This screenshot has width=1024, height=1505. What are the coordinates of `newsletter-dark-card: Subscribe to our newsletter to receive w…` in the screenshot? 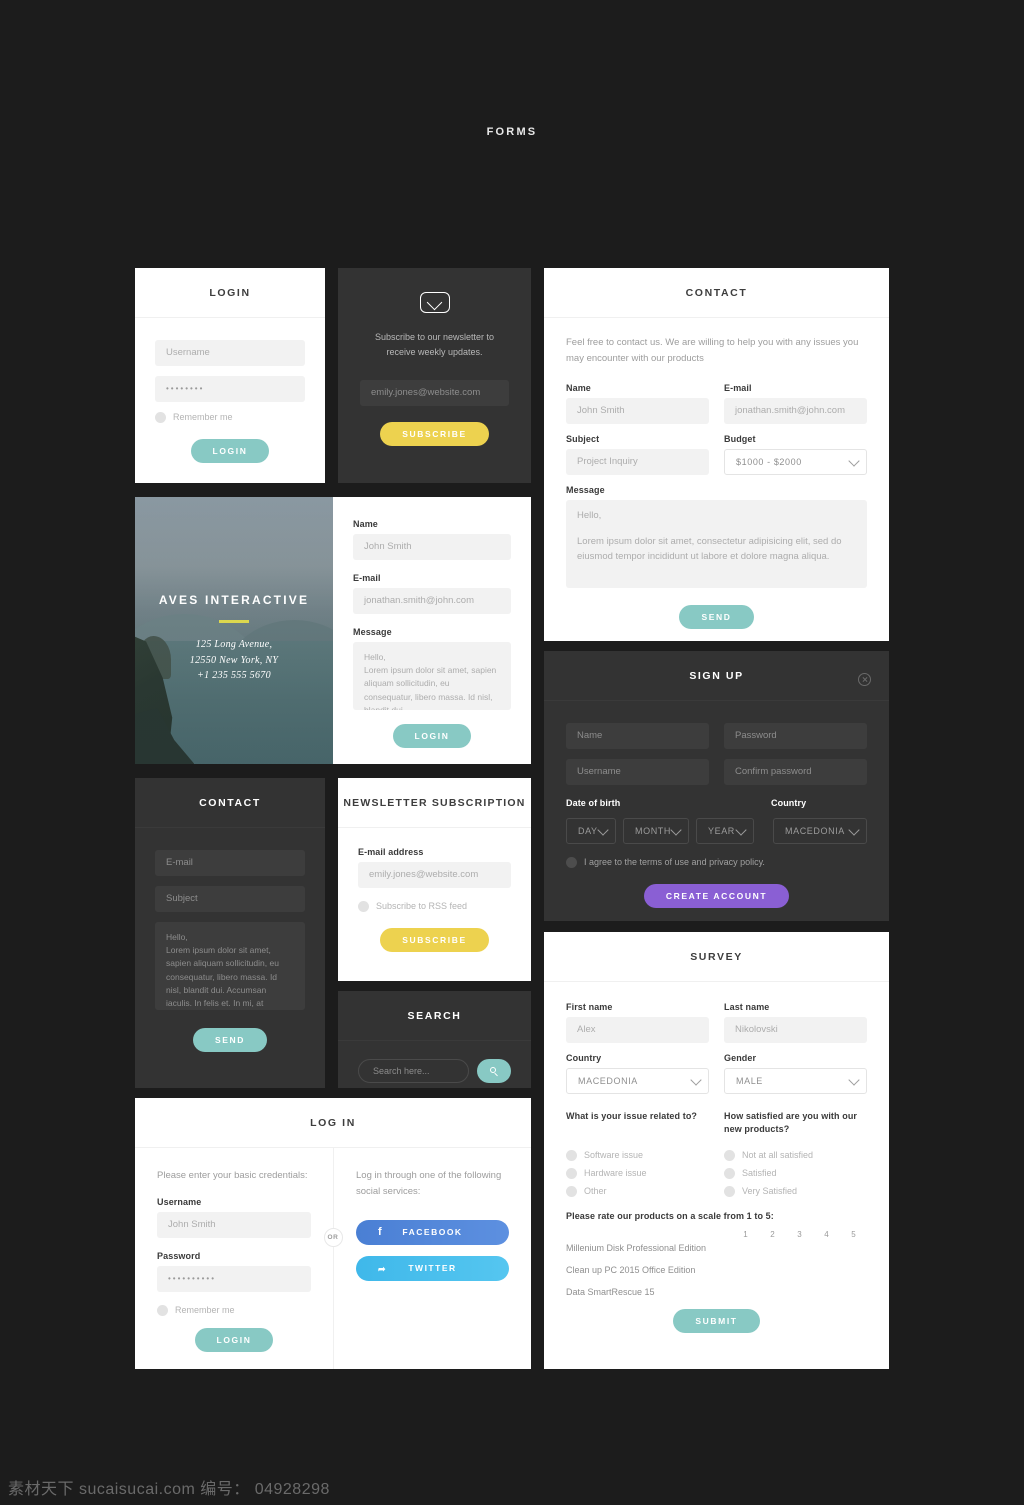 It's located at (434, 375).